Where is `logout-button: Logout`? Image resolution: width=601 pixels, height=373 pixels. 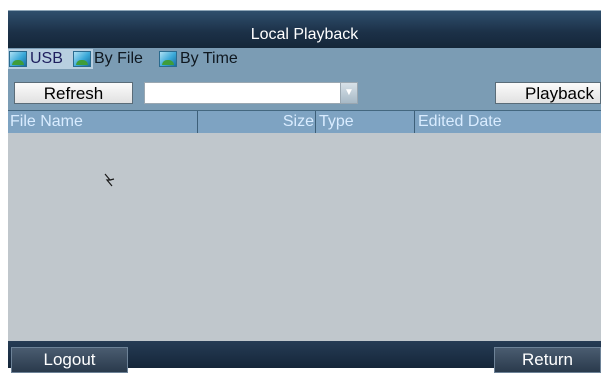 logout-button: Logout is located at coordinates (69, 360).